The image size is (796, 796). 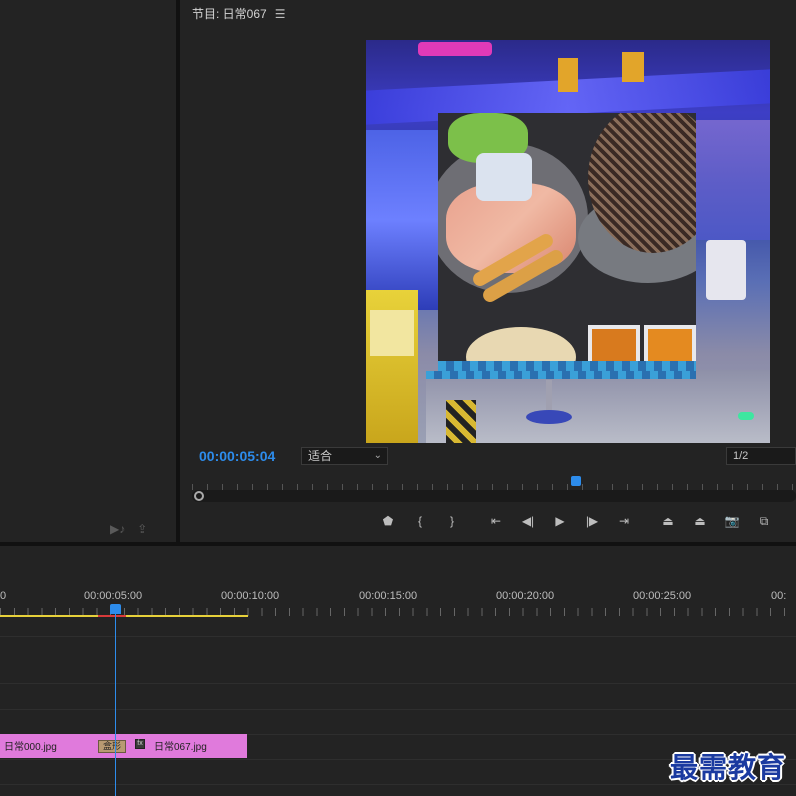 I want to click on video-yellow-panel, so click(x=392, y=333).